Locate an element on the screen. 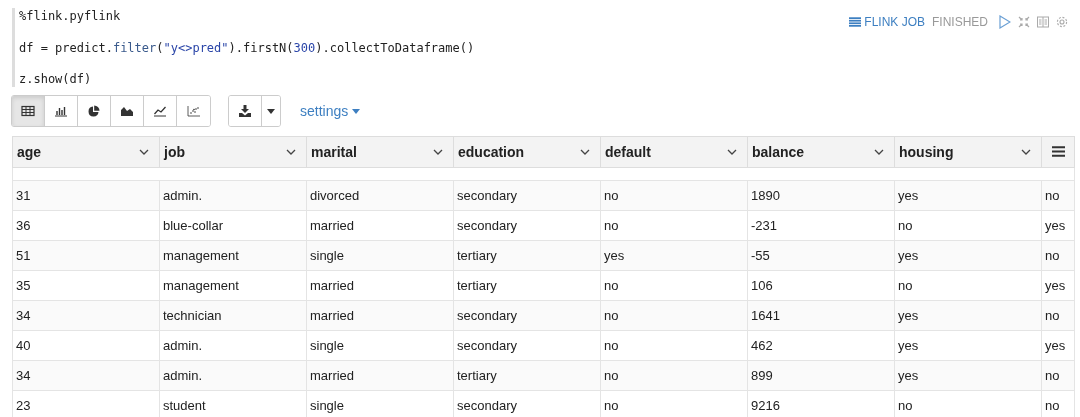 The image size is (1080, 417). column-title: housing is located at coordinates (926, 152).